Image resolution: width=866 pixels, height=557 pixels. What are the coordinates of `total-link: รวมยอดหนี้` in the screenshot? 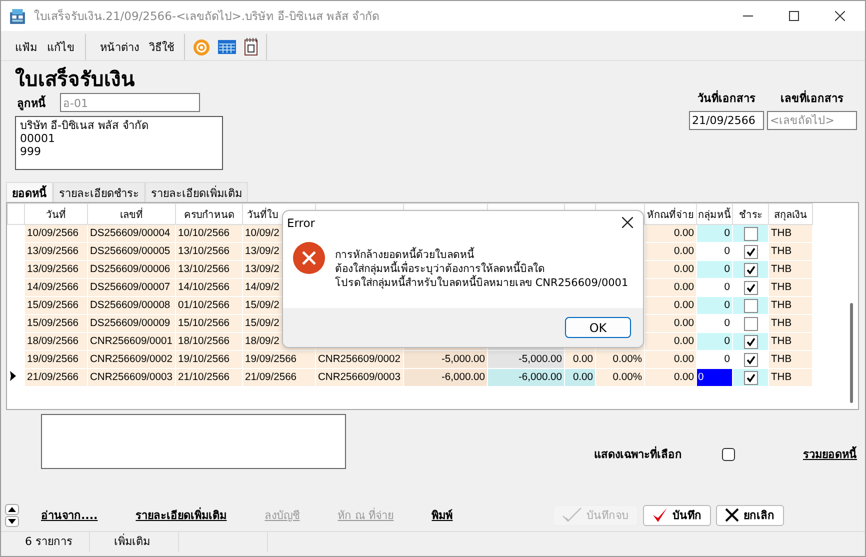 It's located at (830, 454).